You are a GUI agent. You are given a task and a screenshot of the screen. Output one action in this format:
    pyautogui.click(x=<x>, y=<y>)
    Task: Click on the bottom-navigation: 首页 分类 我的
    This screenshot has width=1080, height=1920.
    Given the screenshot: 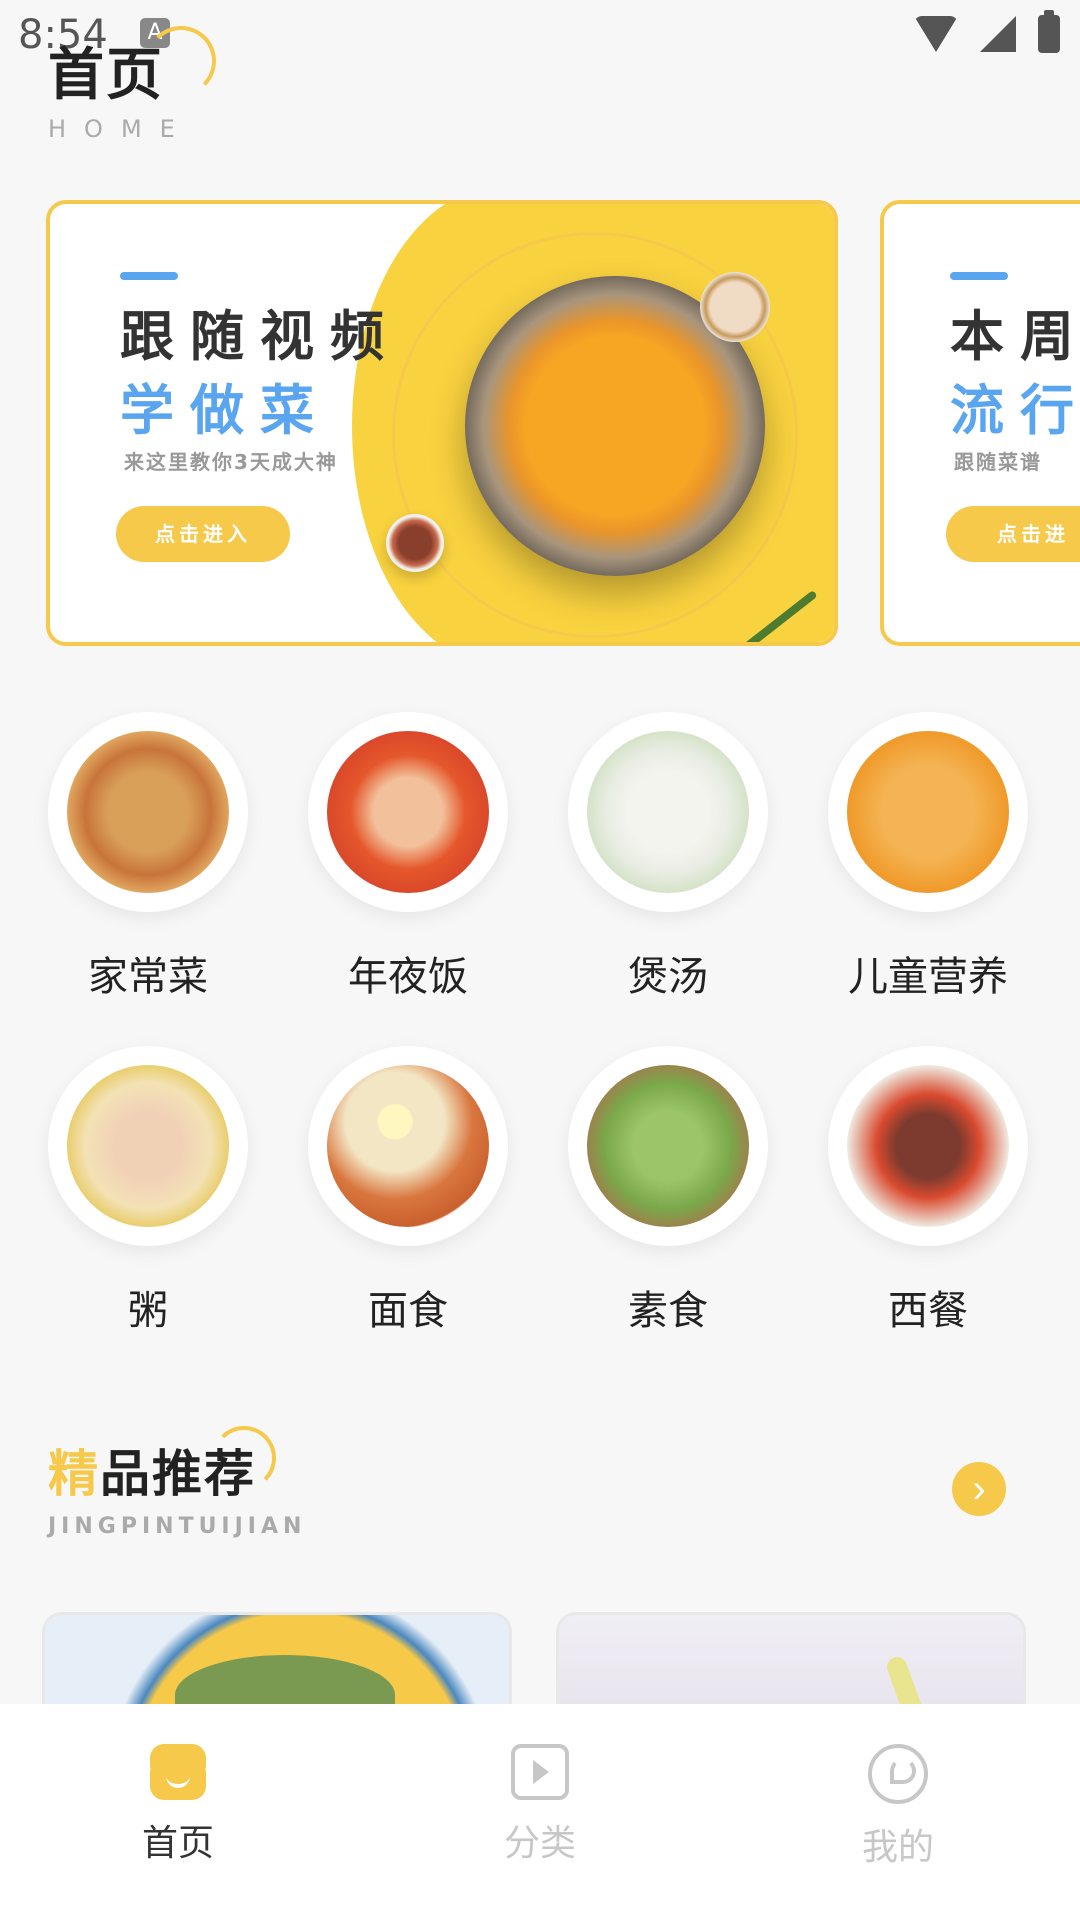 What is the action you would take?
    pyautogui.click(x=540, y=1812)
    